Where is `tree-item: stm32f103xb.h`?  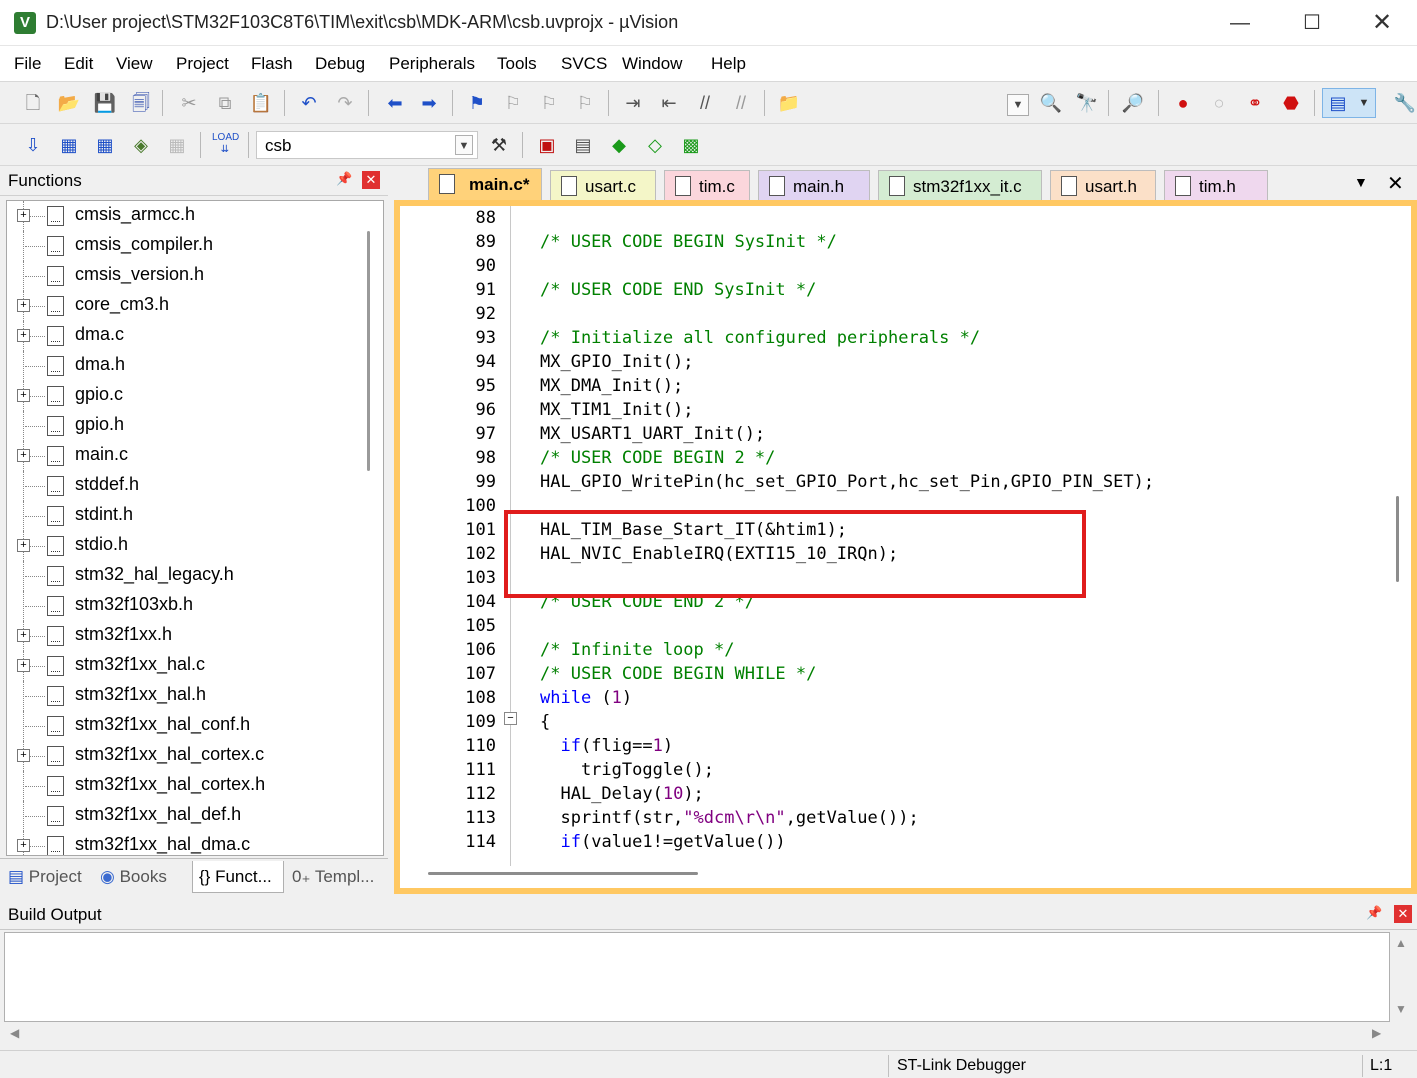
tree-item: stm32f103xb.h is located at coordinates (187, 606).